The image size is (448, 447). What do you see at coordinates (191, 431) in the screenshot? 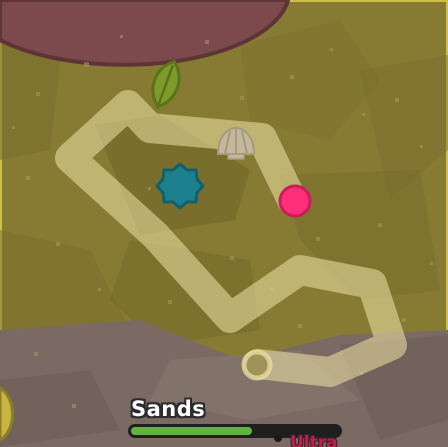
I see `target-health-fill` at bounding box center [191, 431].